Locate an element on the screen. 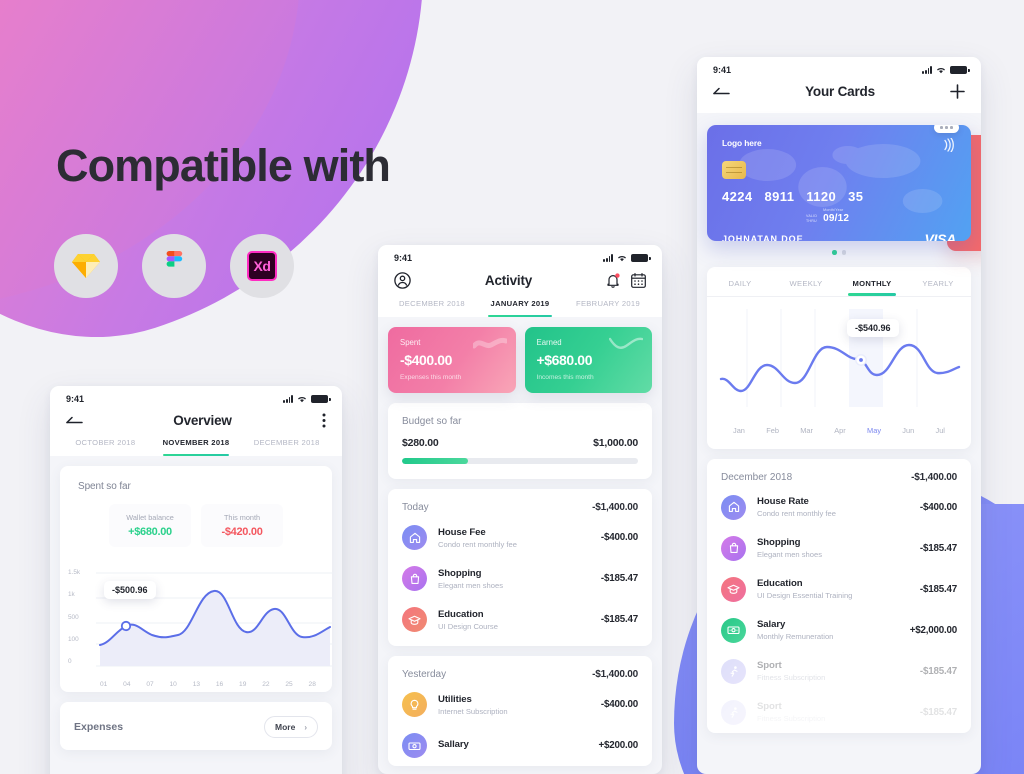 The image size is (1024, 774). transaction-name: Salary is located at coordinates (771, 624).